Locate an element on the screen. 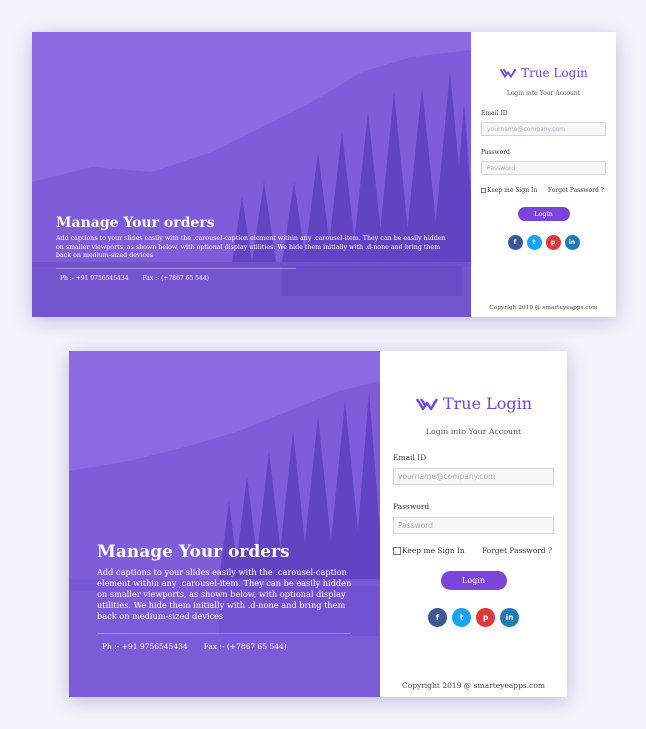 This screenshot has height=729, width=646. copyright-footer: Copyright 2019 @ smarteyeapps.com is located at coordinates (473, 685).